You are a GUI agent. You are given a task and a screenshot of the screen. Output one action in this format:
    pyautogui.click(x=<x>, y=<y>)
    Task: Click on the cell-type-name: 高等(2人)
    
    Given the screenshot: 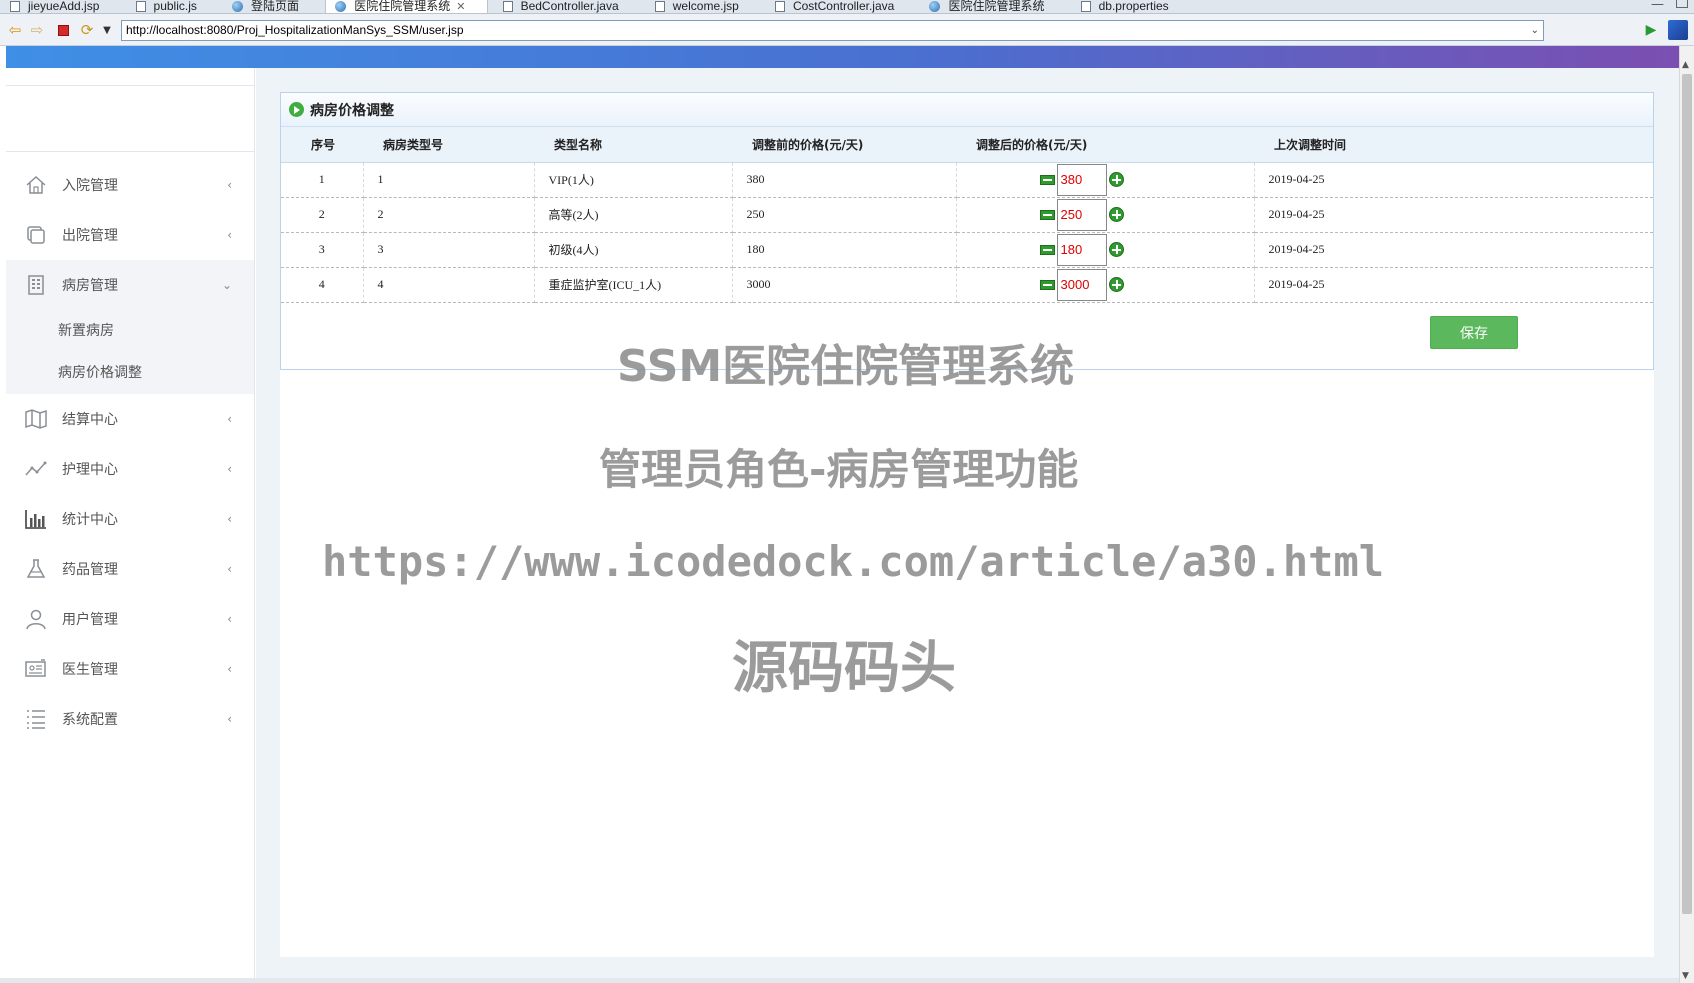 What is the action you would take?
    pyautogui.click(x=633, y=215)
    